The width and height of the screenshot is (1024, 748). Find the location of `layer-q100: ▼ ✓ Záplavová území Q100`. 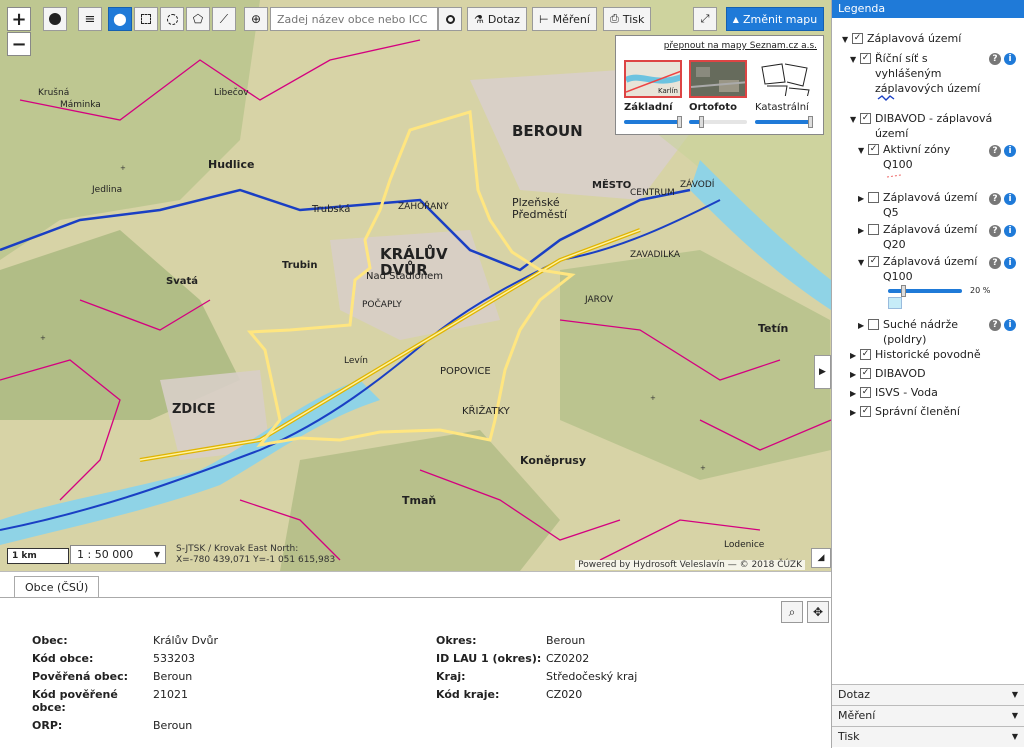

layer-q100: ▼ ✓ Záplavová území Q100 is located at coordinates (922, 269).